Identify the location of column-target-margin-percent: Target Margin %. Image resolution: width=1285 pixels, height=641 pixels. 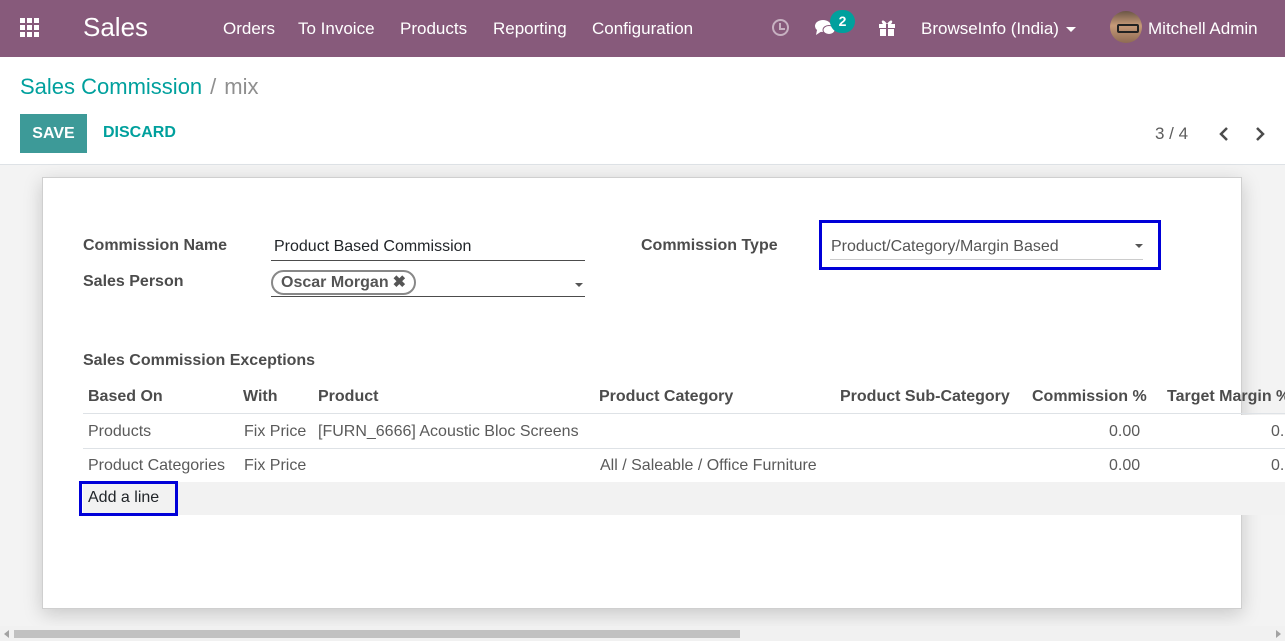
(1226, 397).